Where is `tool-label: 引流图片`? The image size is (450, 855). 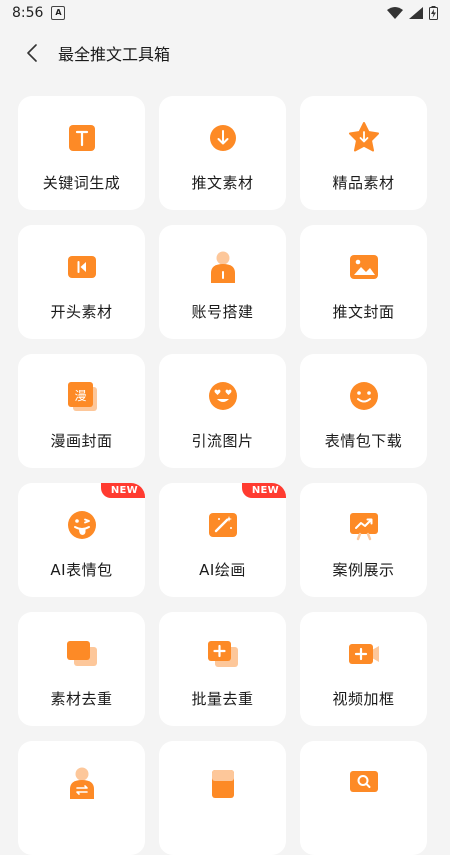 tool-label: 引流图片 is located at coordinates (222, 441).